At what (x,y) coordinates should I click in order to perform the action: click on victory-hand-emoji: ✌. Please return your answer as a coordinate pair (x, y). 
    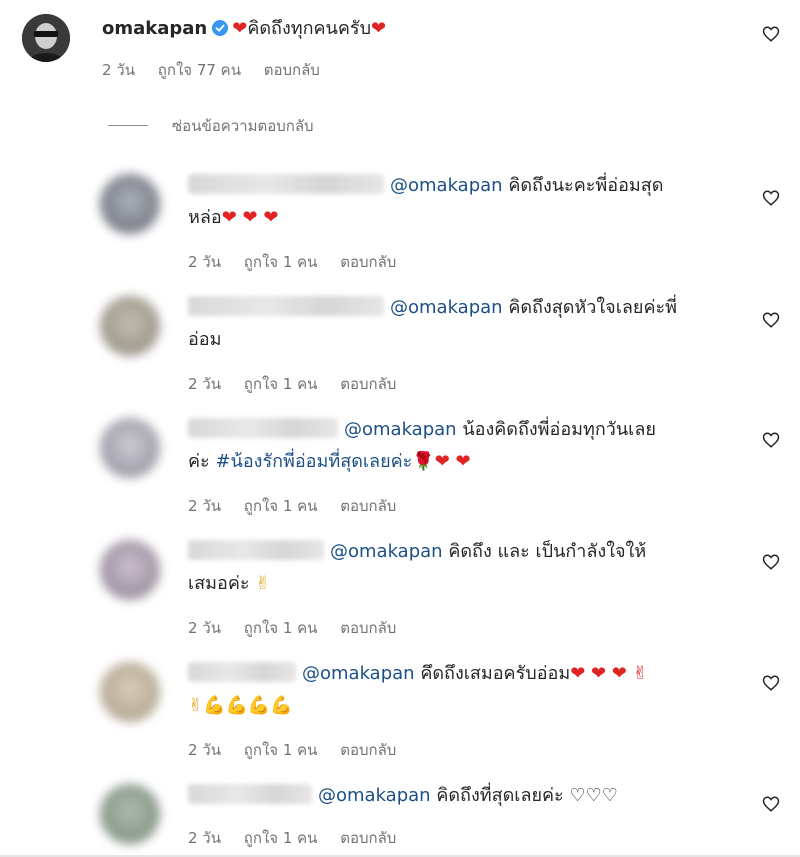
    Looking at the image, I should click on (263, 583).